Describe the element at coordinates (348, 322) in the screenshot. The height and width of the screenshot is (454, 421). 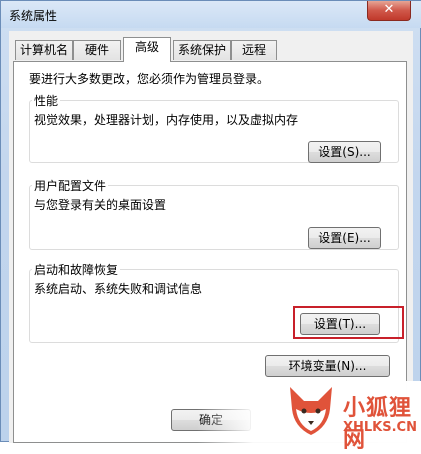
I see `highlight-box` at that location.